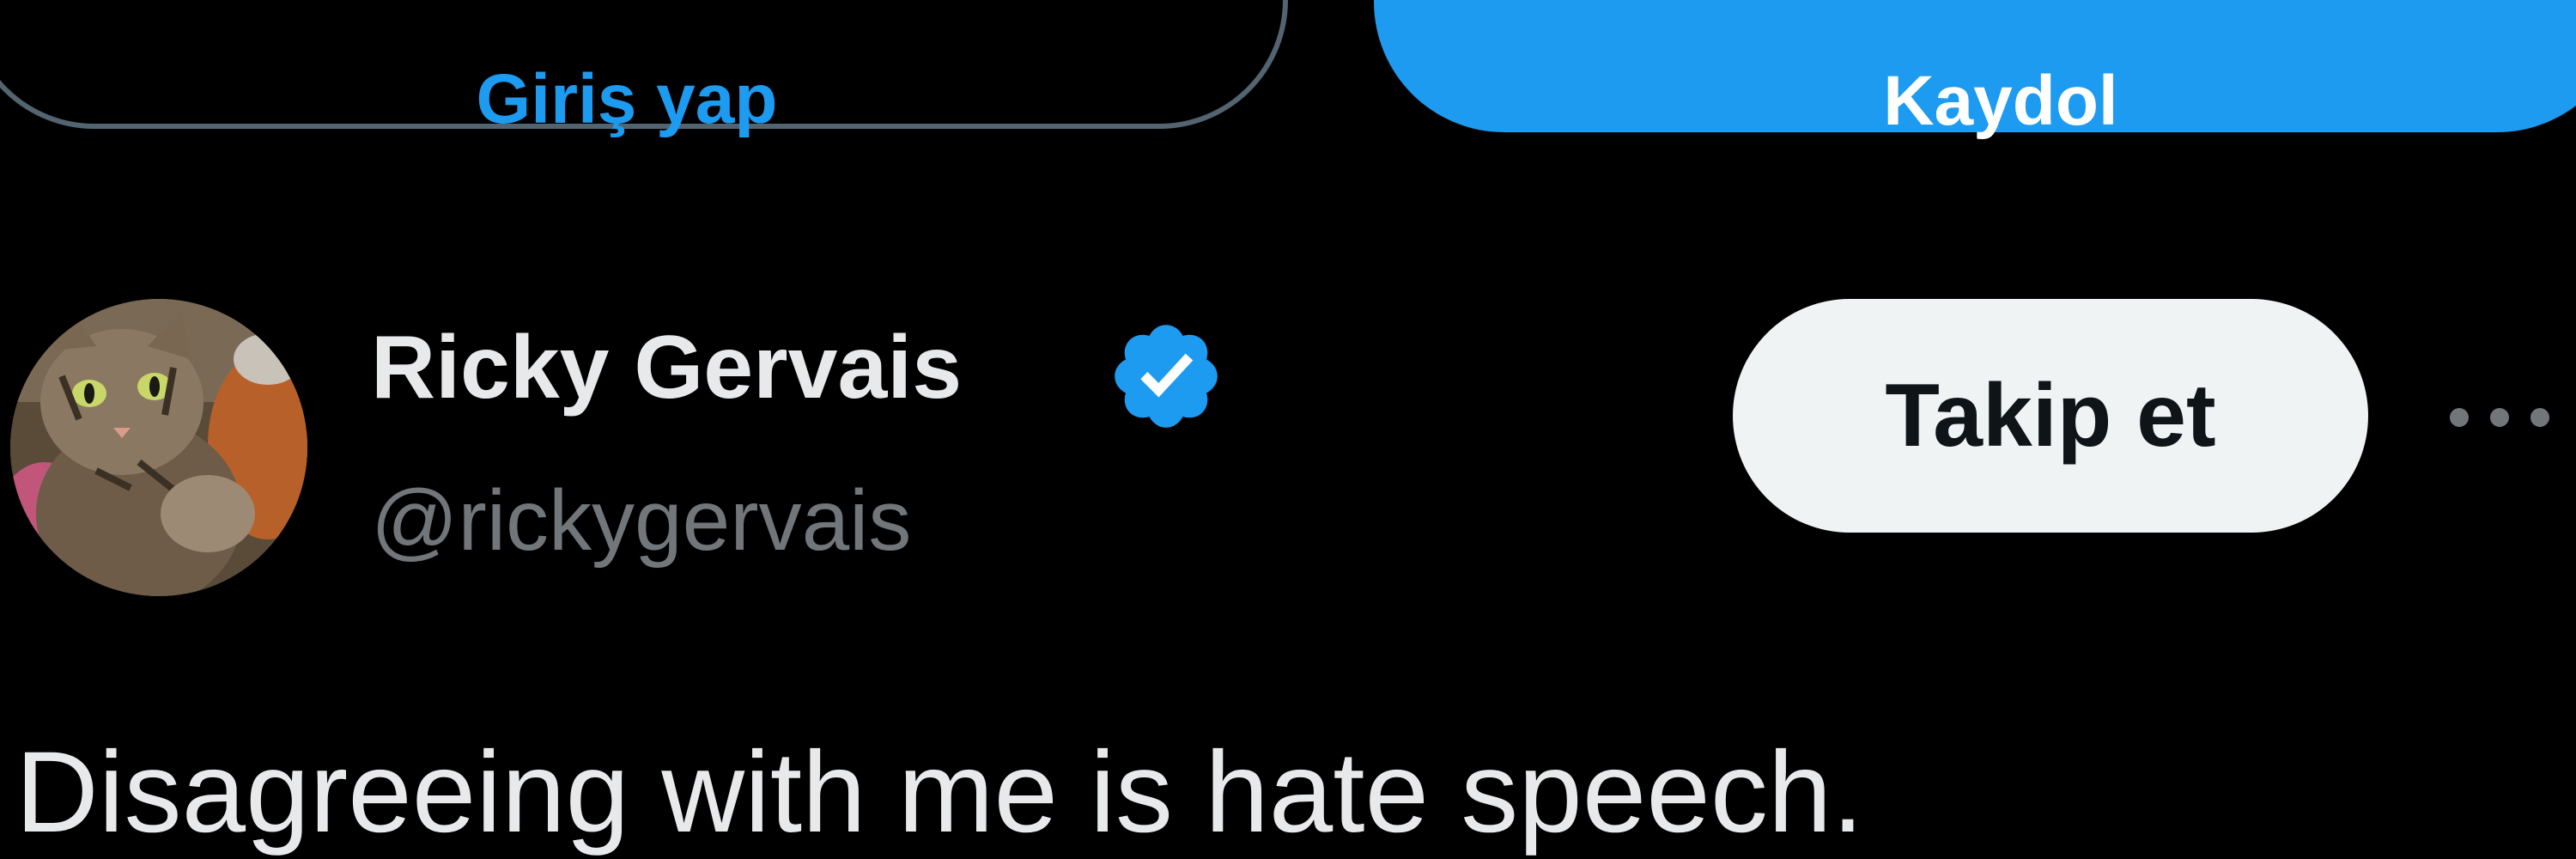 This screenshot has width=2576, height=859. What do you see at coordinates (940, 792) in the screenshot?
I see `tweet-text: Disagreeing with me is hate speech.` at bounding box center [940, 792].